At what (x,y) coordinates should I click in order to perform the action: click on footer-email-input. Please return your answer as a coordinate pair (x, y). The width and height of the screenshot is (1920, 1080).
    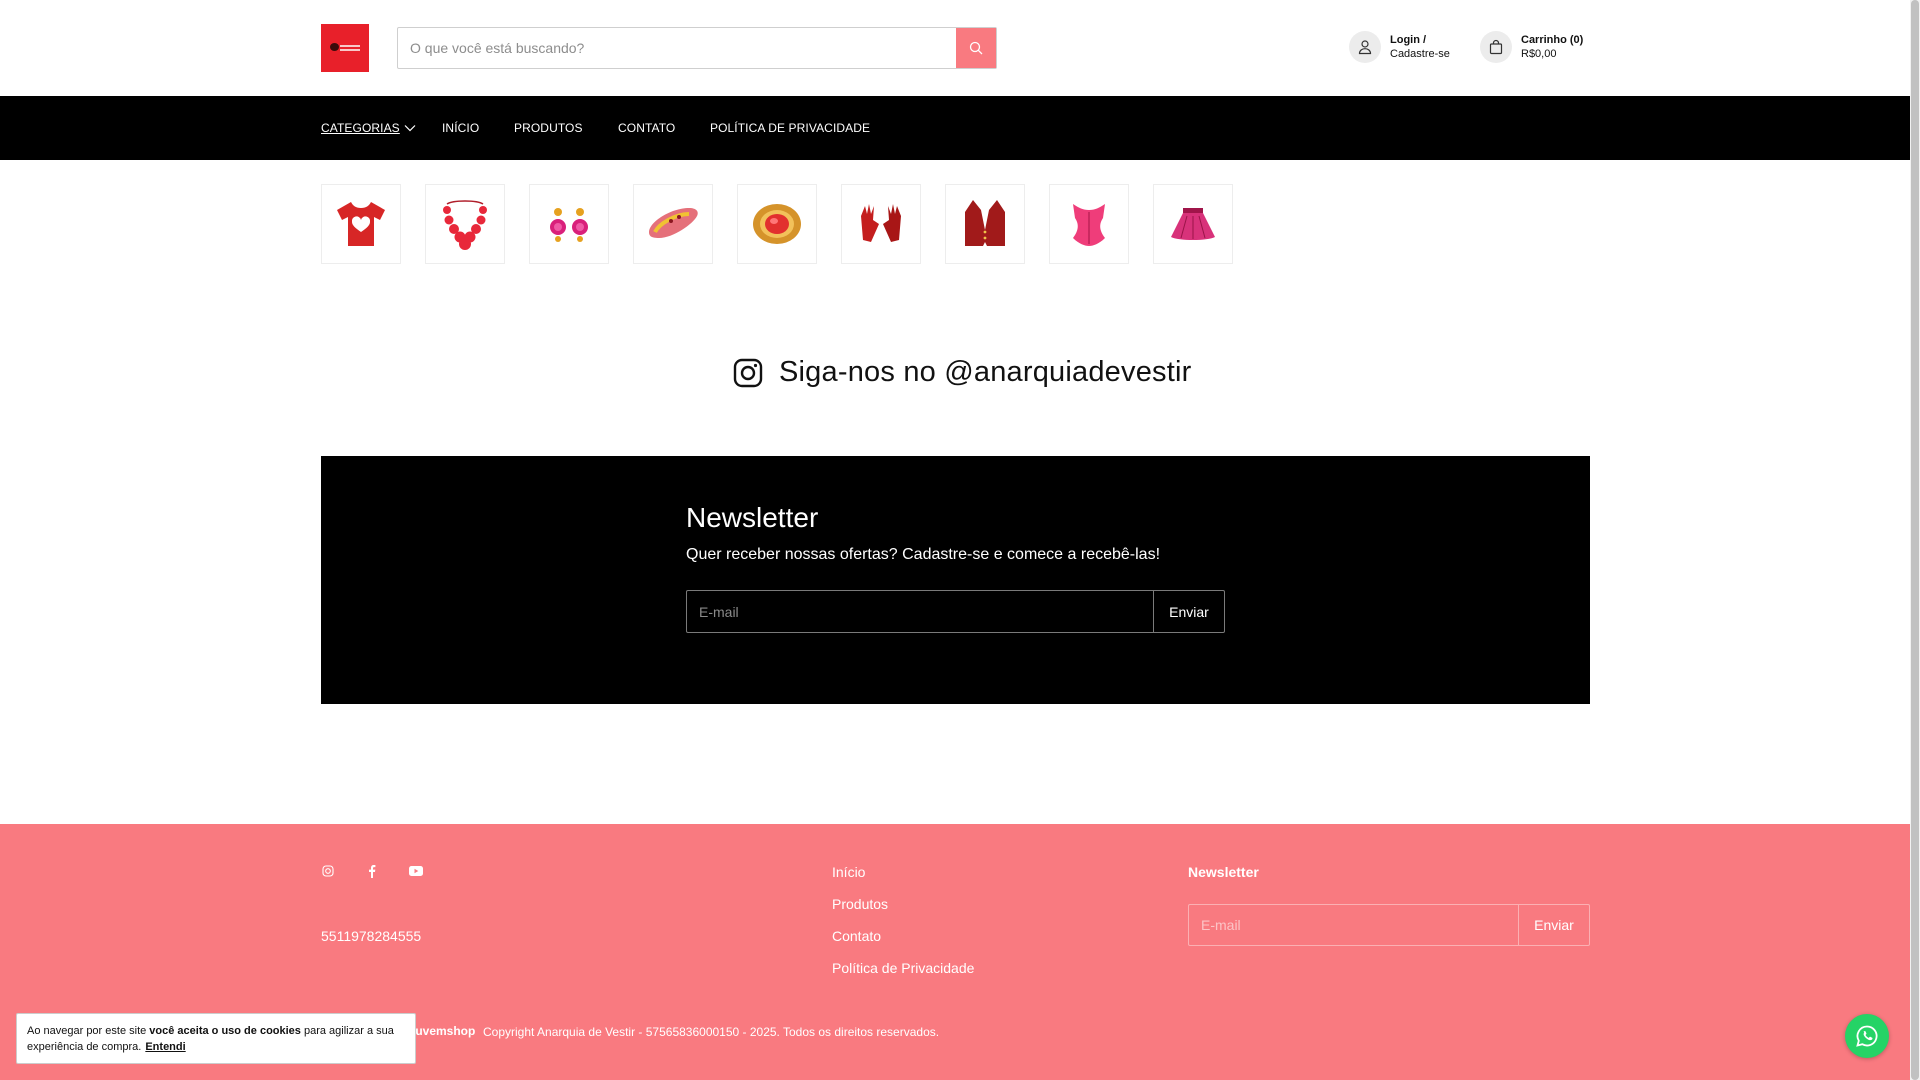
    Looking at the image, I should click on (1353, 925).